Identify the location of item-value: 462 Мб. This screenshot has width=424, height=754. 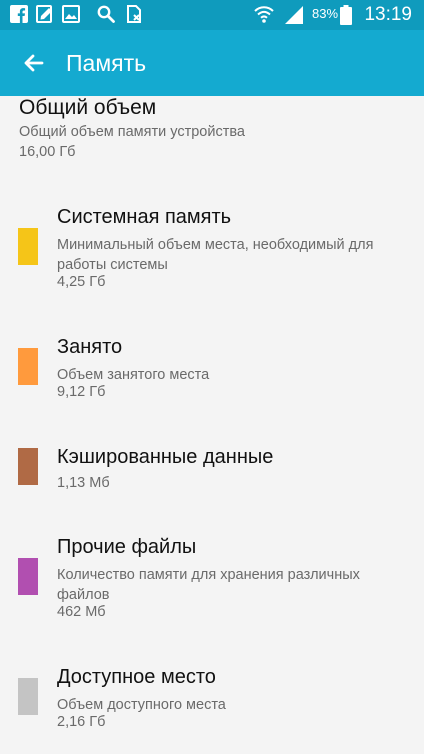
(81, 612).